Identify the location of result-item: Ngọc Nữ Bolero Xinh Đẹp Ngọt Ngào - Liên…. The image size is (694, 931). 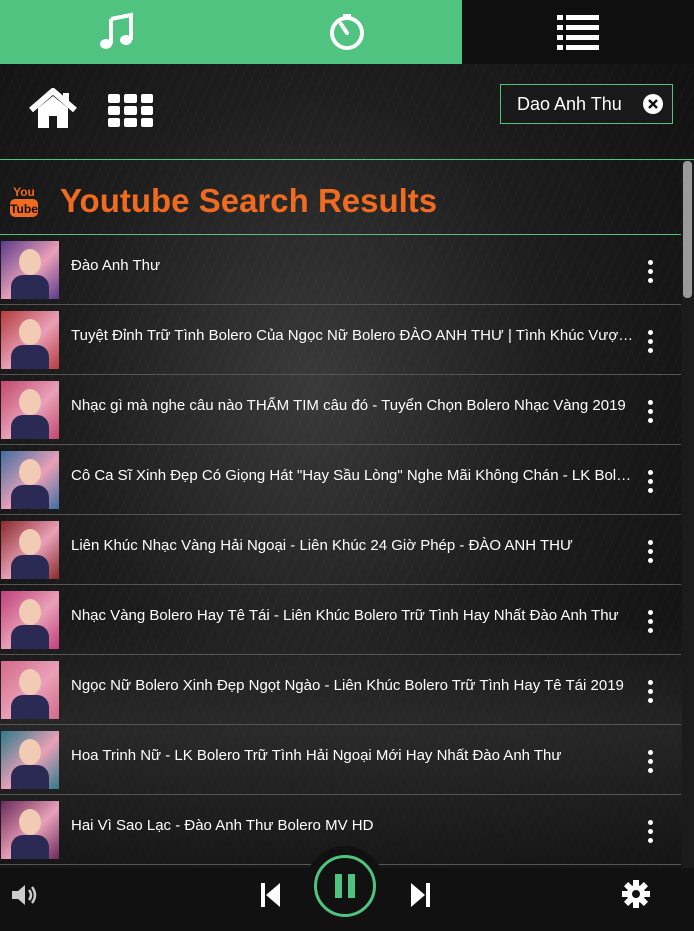
(340, 690).